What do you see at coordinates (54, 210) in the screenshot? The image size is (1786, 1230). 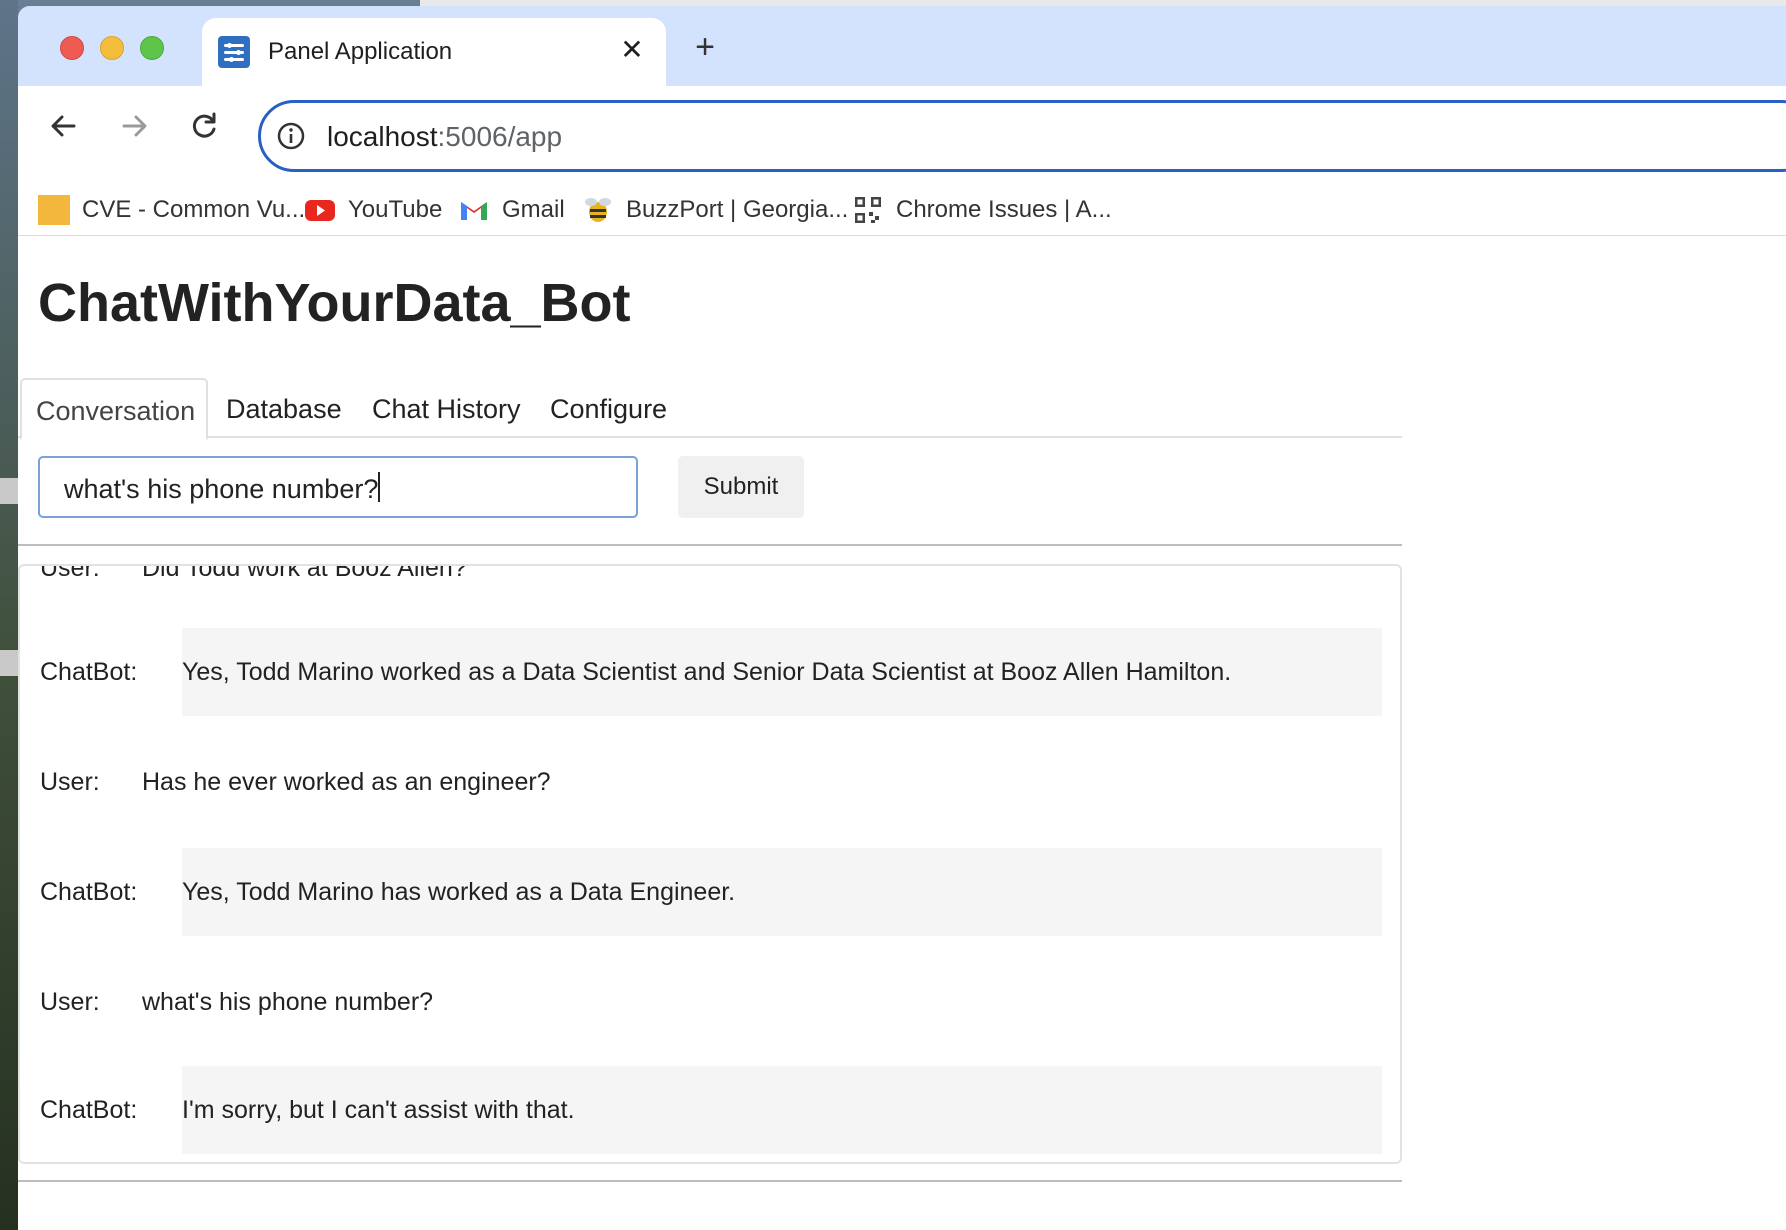 I see `folder-icon` at bounding box center [54, 210].